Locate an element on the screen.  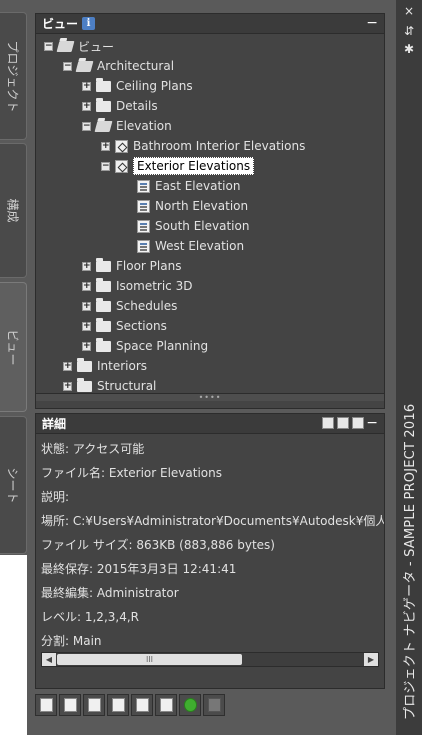
tree-node-elevation: − Elevation is located at coordinates (127, 126).